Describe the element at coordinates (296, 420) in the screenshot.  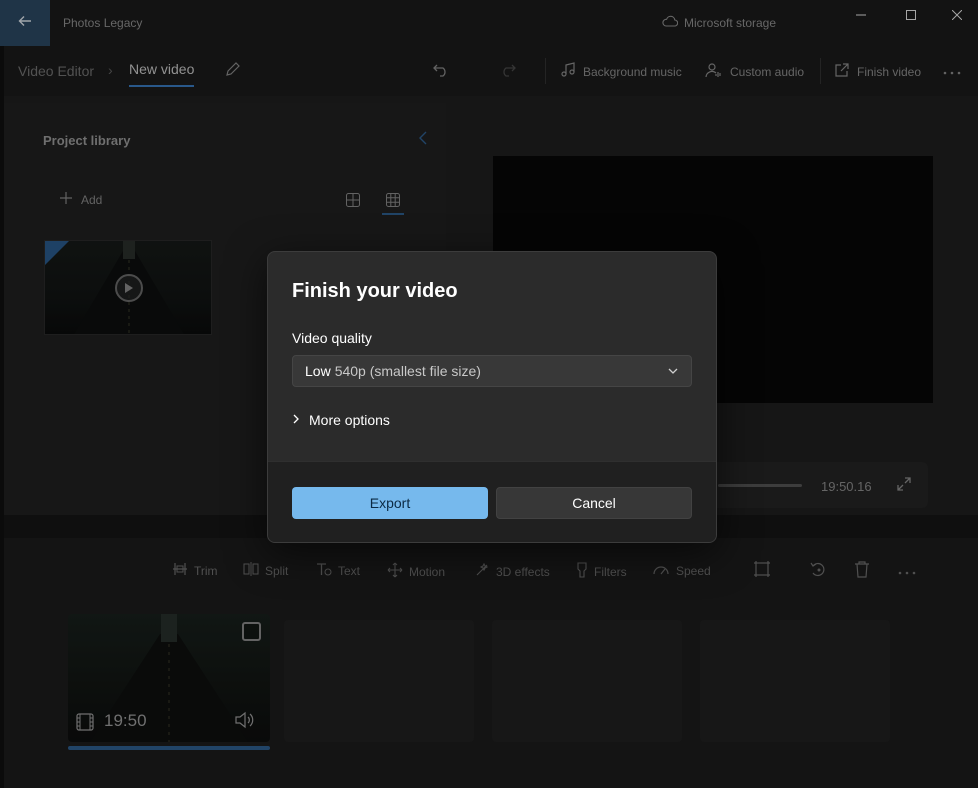
I see `chevron-right-icon` at that location.